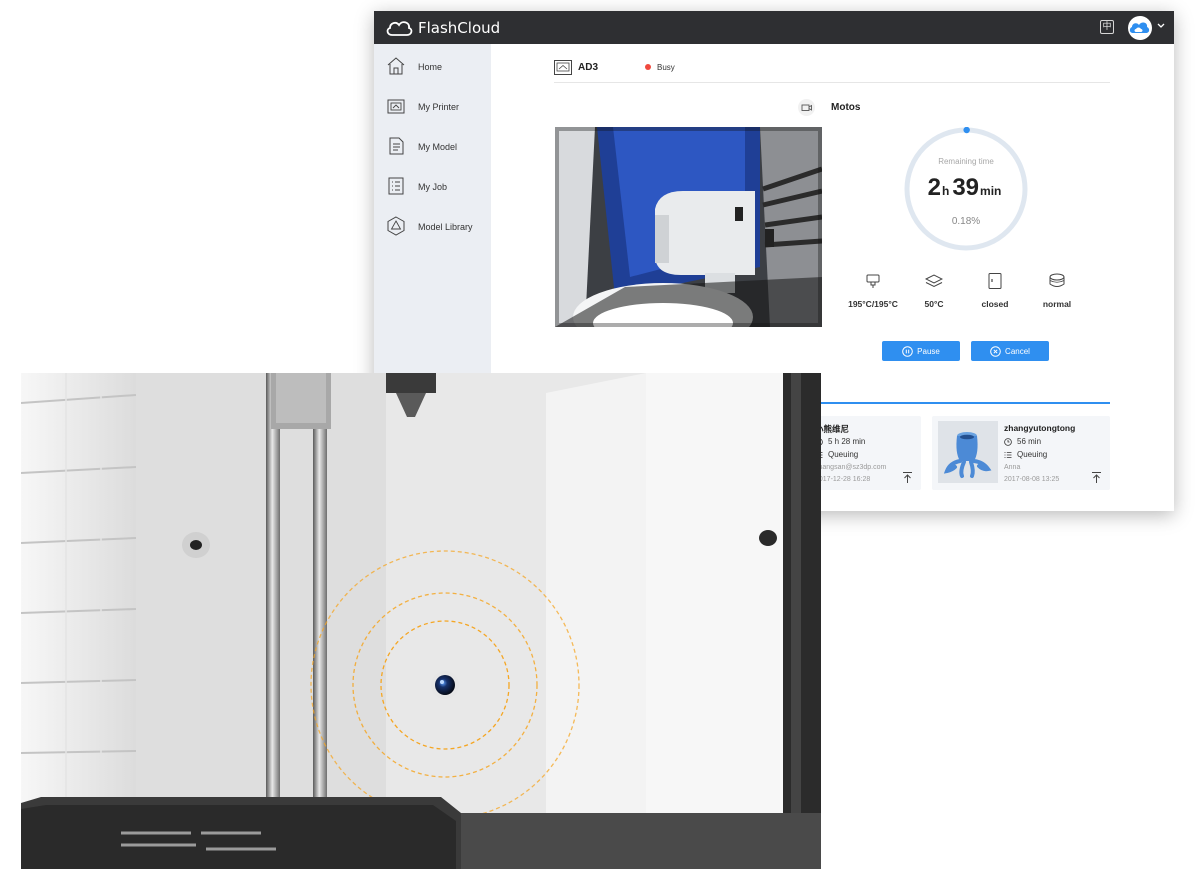 Image resolution: width=1200 pixels, height=869 pixels. Describe the element at coordinates (934, 281) in the screenshot. I see `layers-icon` at that location.